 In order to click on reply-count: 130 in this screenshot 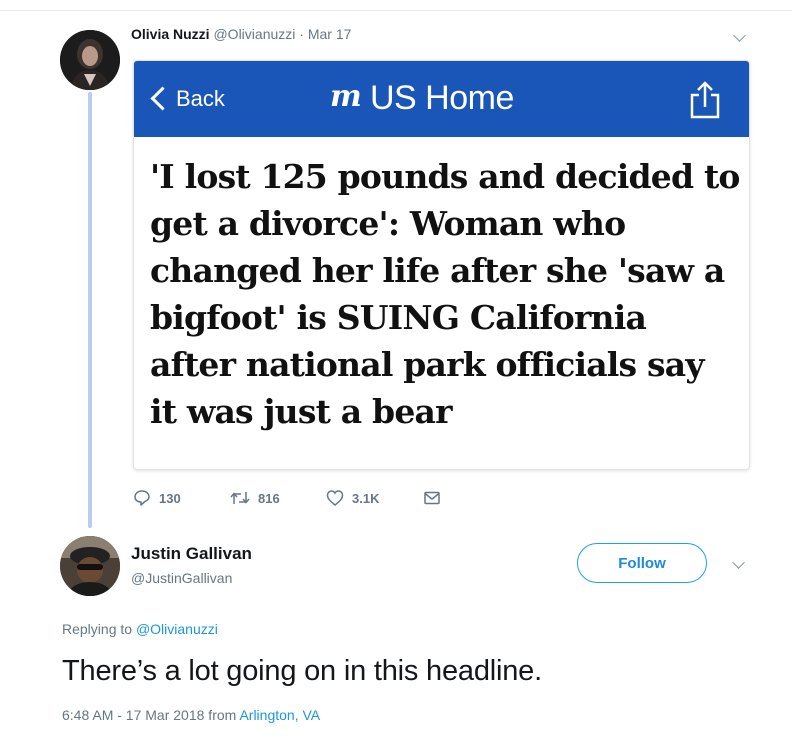, I will do `click(170, 498)`.